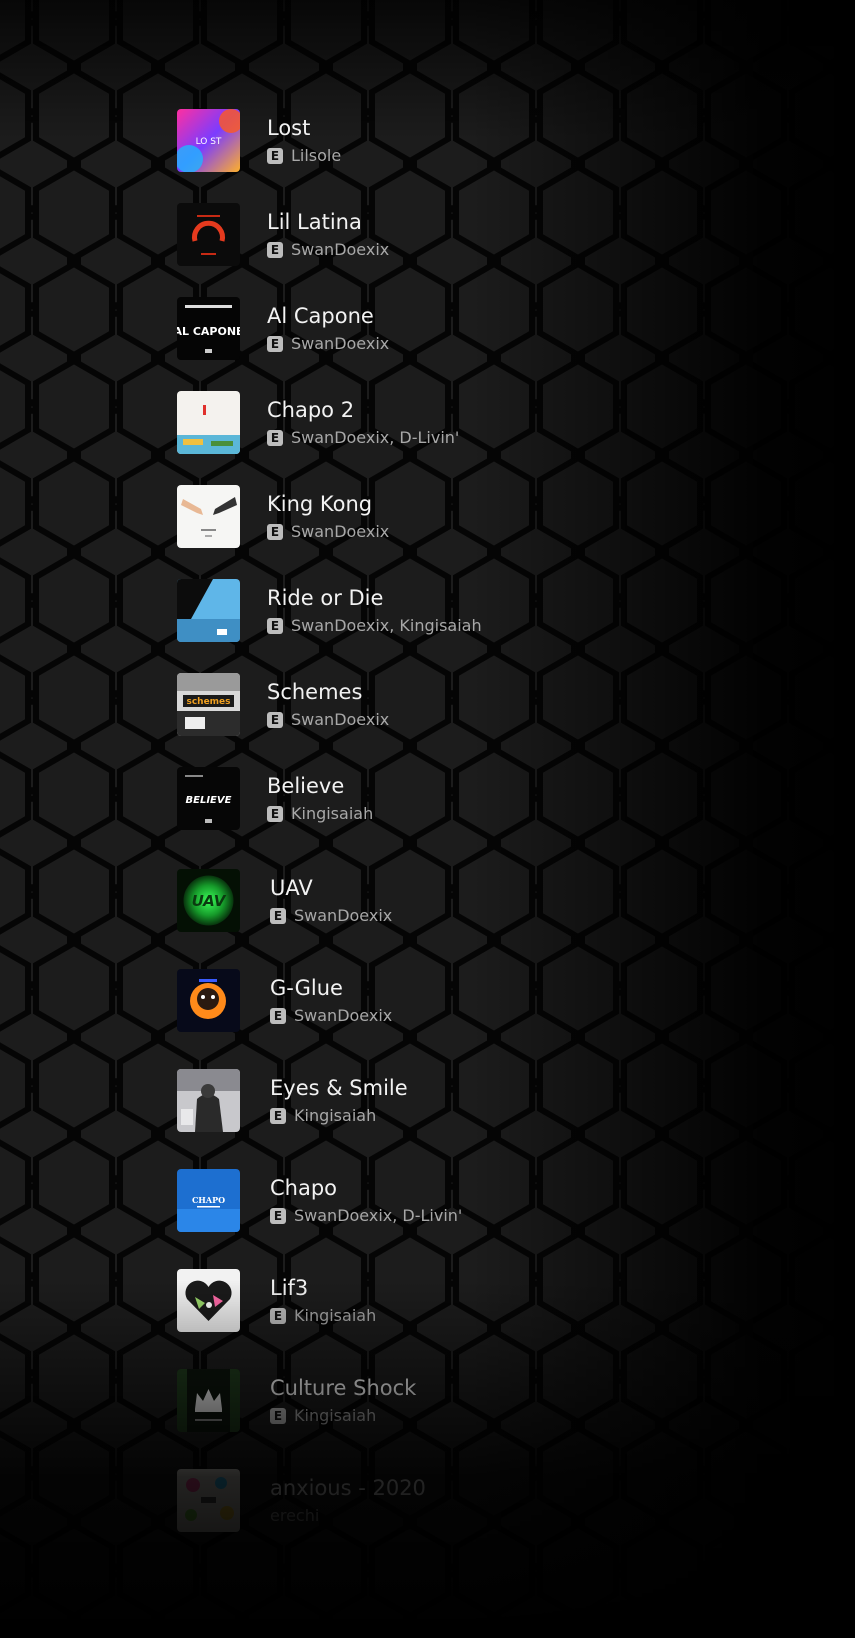  What do you see at coordinates (320, 504) in the screenshot?
I see `track-title: King Kong` at bounding box center [320, 504].